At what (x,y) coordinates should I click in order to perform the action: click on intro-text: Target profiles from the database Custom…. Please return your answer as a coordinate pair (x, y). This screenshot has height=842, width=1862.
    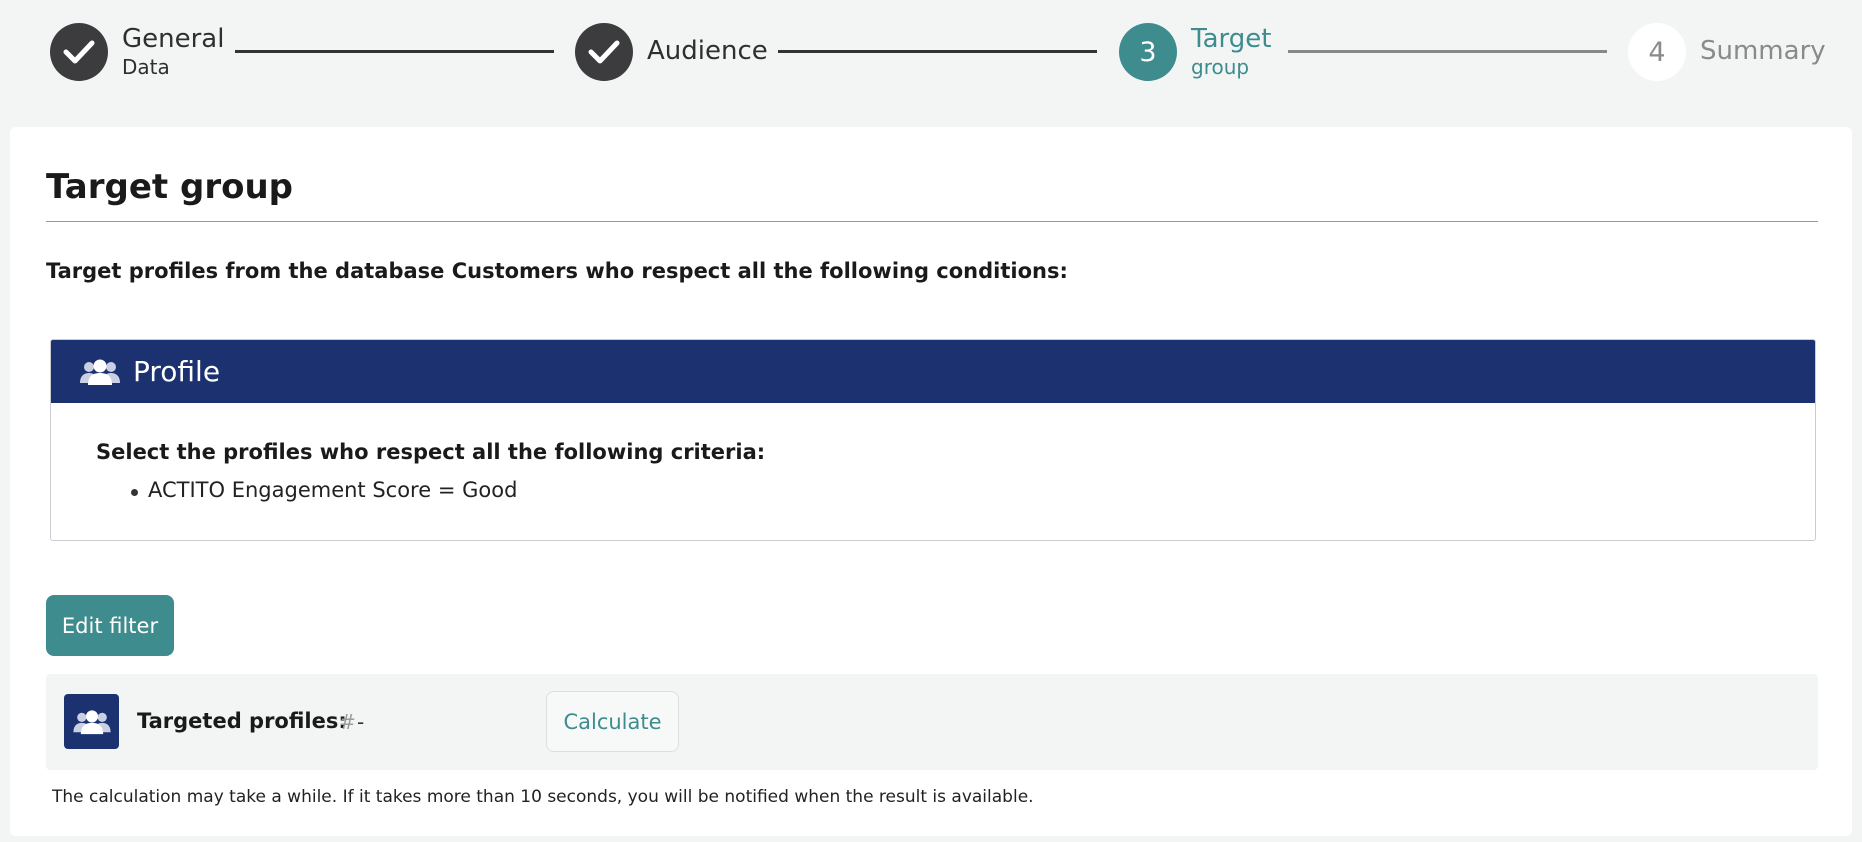
    Looking at the image, I should click on (557, 271).